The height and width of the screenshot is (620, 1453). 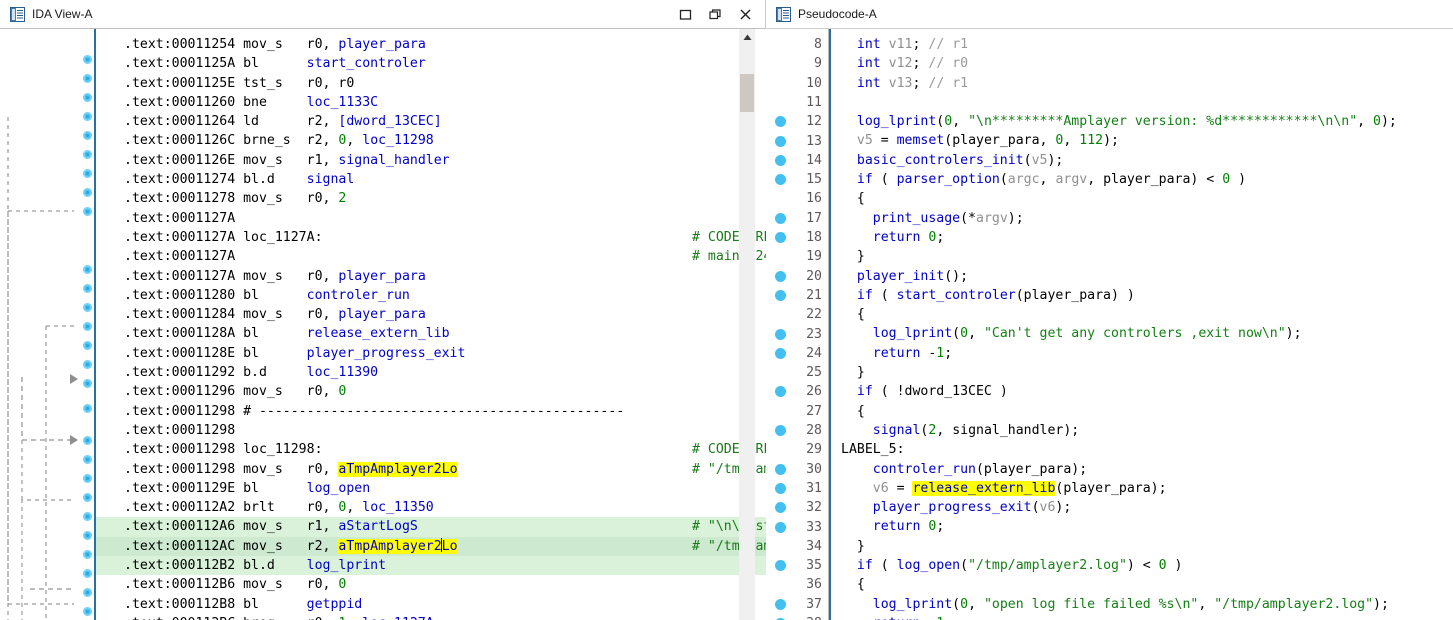 I want to click on disassembly-row: .text:00011298, so click(x=431, y=430).